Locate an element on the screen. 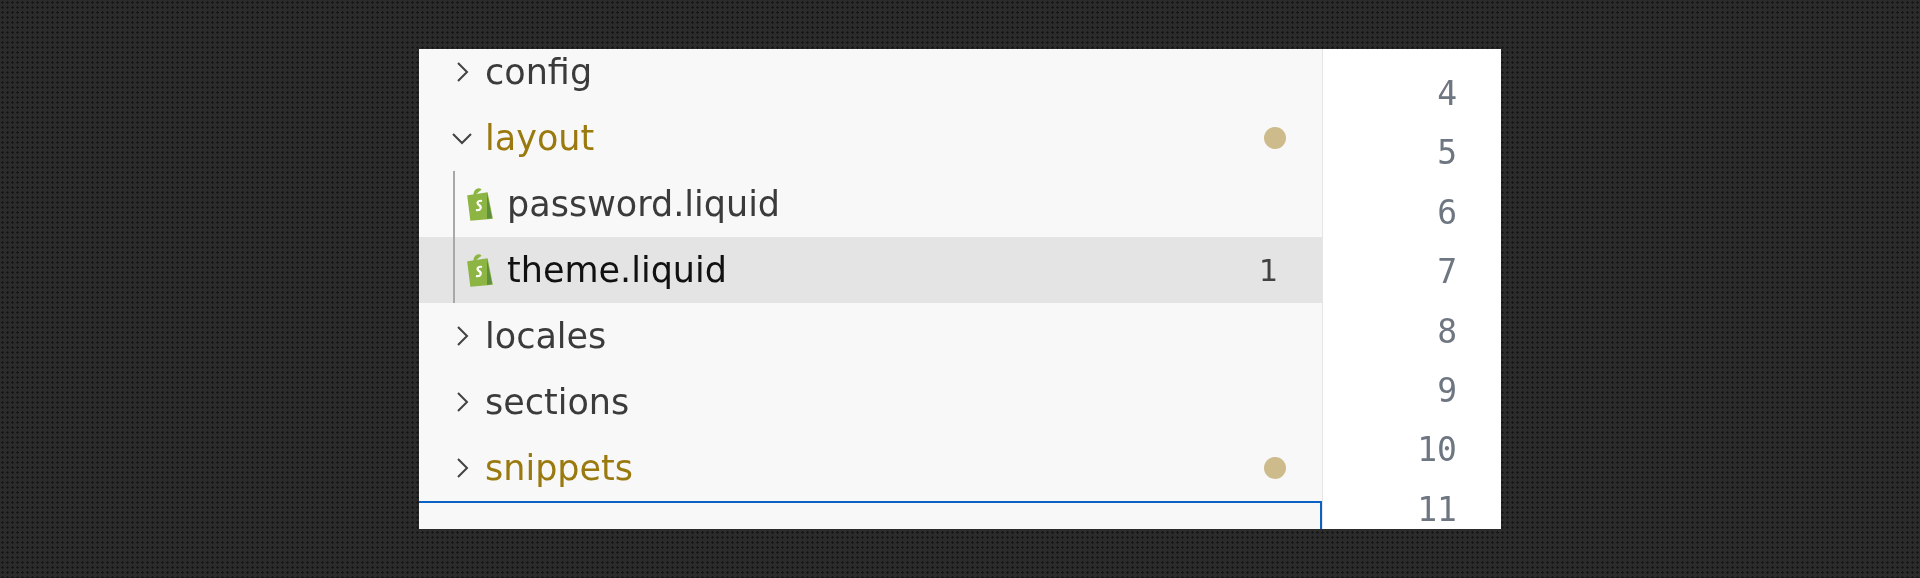 This screenshot has width=1920, height=578. line-number: 6 is located at coordinates (1447, 212).